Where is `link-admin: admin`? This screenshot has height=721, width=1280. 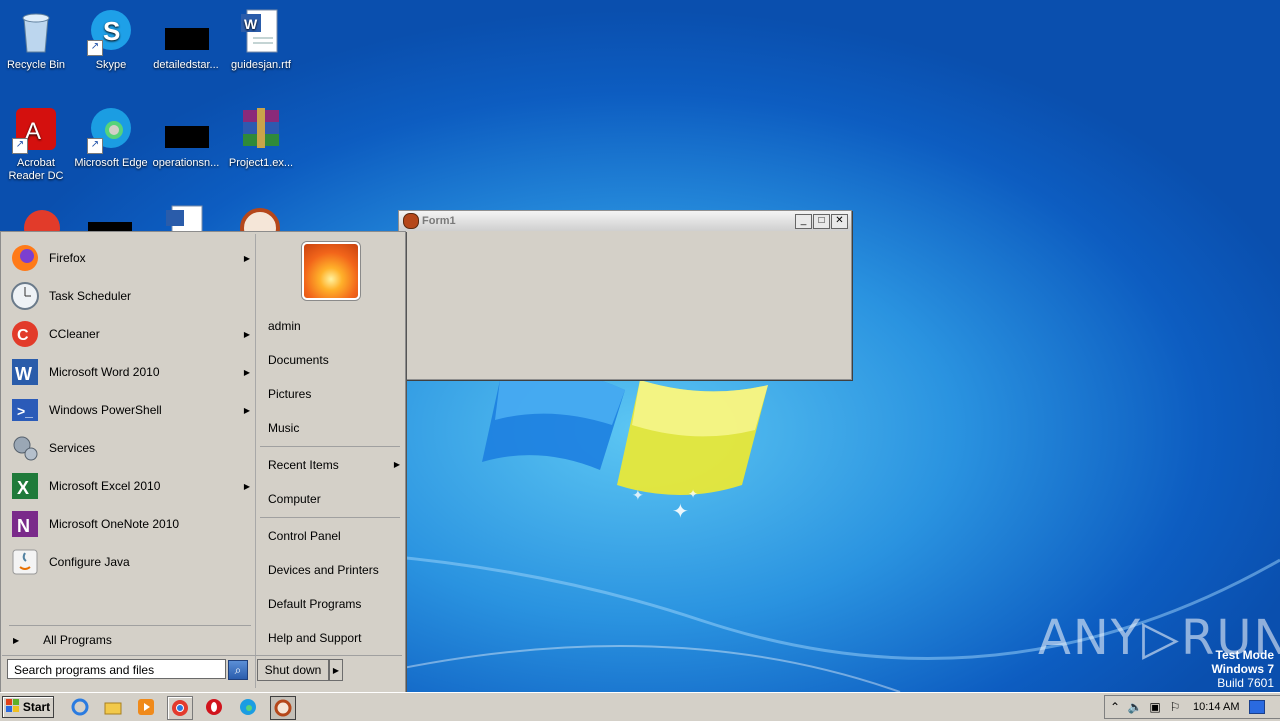
link-admin: admin is located at coordinates (284, 326).